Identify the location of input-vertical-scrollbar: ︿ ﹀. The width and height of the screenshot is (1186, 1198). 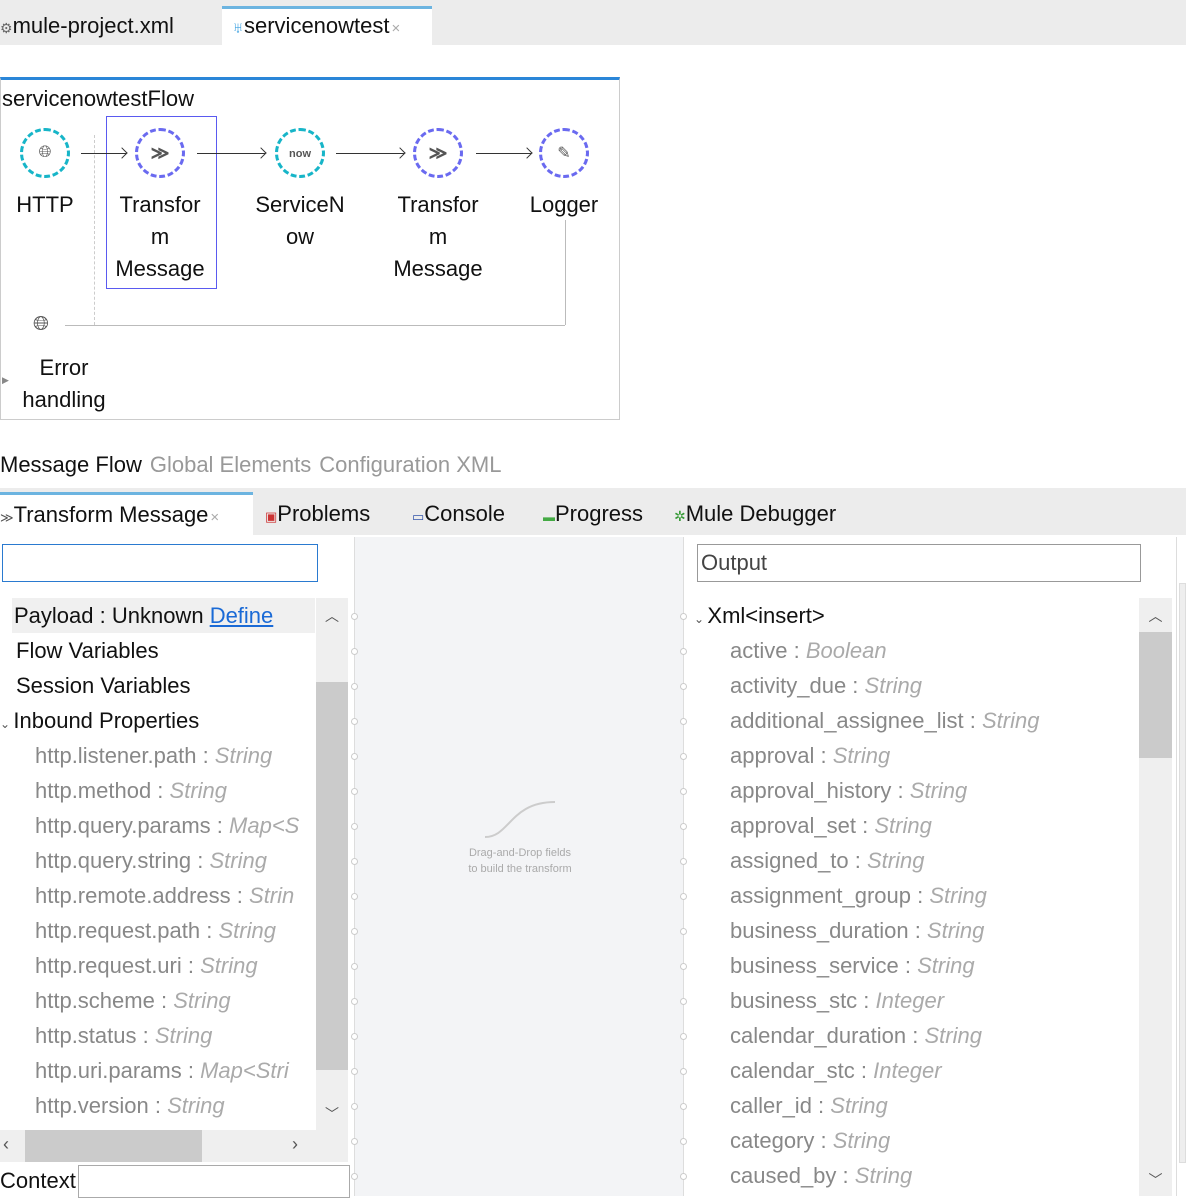
(332, 864).